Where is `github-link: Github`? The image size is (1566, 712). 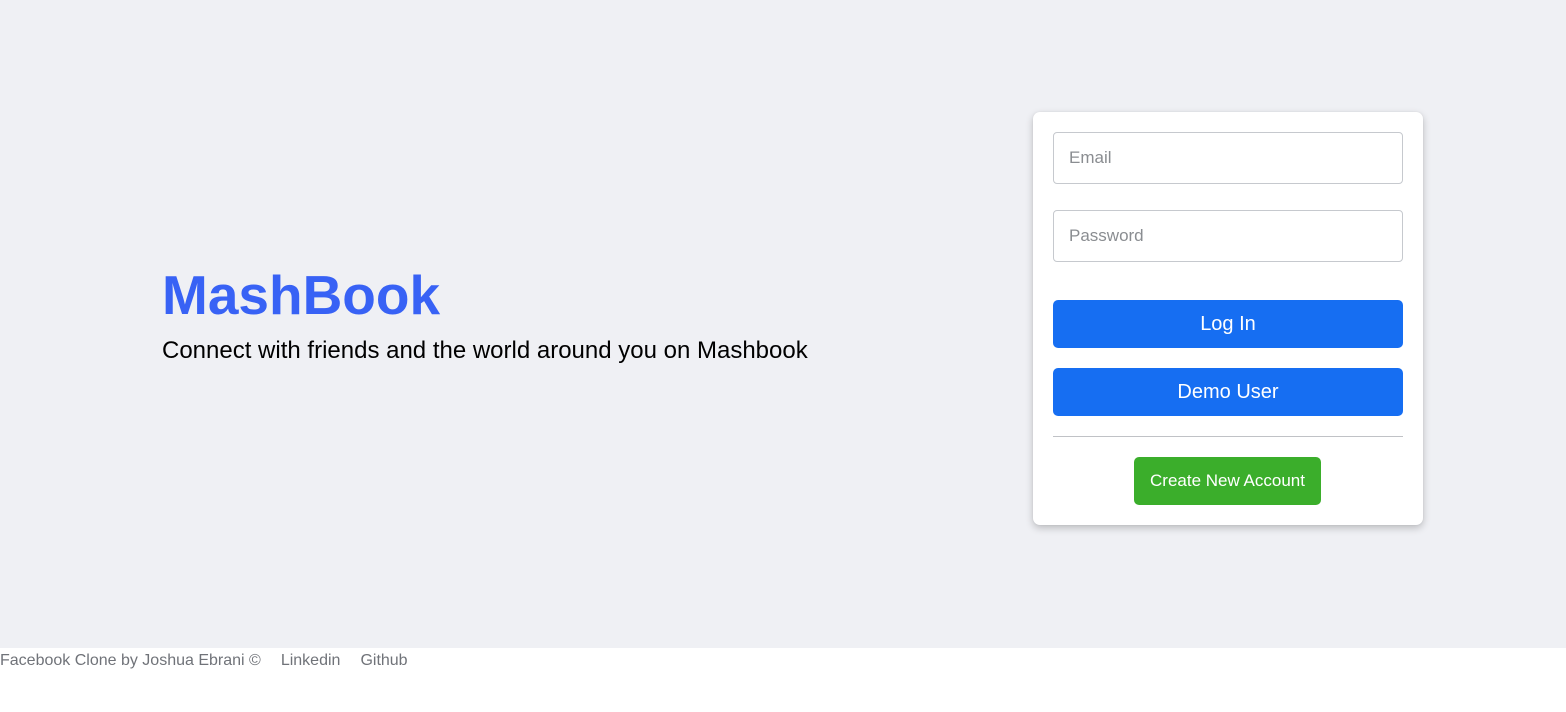 github-link: Github is located at coordinates (383, 661).